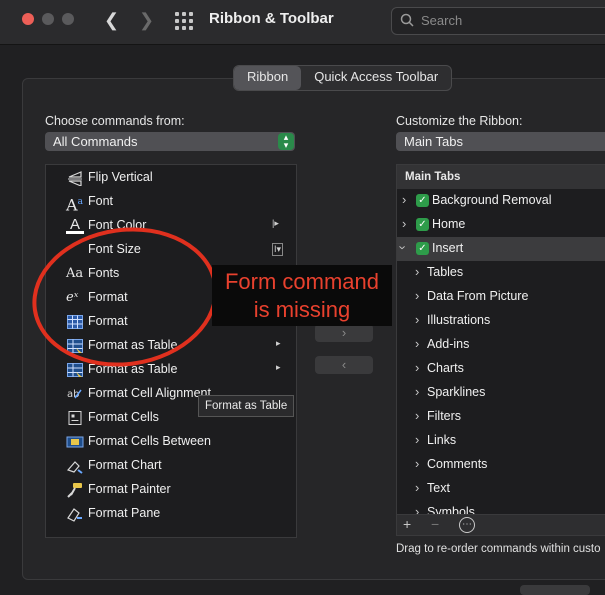 The width and height of the screenshot is (605, 595). Describe the element at coordinates (111, 20) in the screenshot. I see `back-icon: ❮` at that location.